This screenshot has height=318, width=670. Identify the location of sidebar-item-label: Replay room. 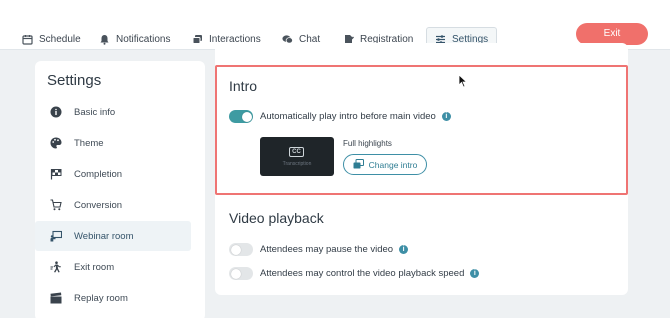
(101, 298).